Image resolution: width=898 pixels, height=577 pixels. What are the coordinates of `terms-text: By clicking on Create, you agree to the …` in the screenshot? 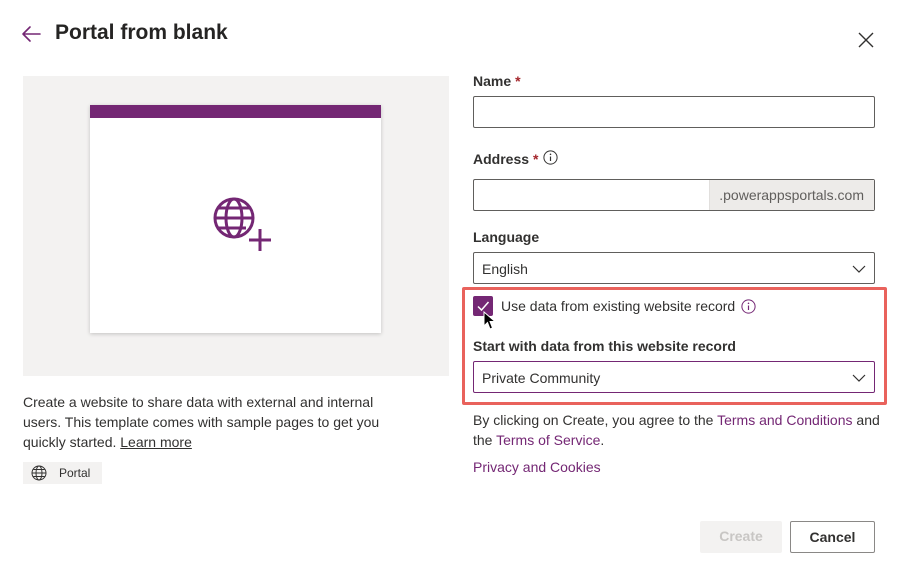 It's located at (678, 430).